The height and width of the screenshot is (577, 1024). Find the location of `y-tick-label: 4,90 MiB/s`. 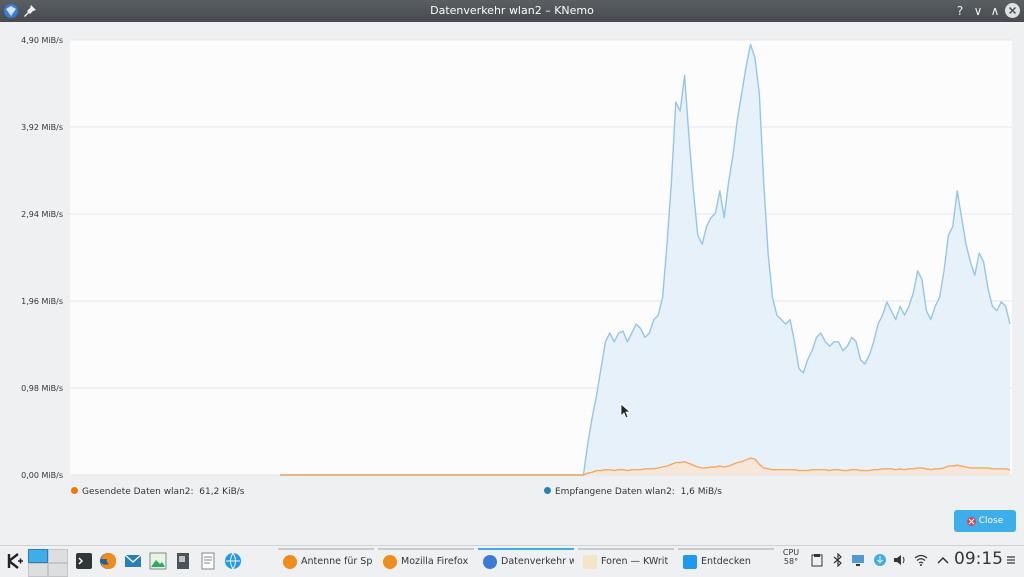

y-tick-label: 4,90 MiB/s is located at coordinates (42, 40).